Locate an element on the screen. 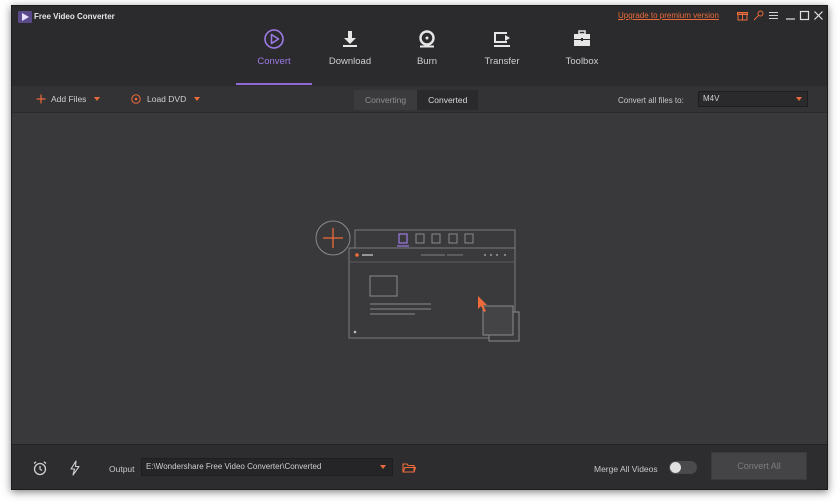  menu-icon is located at coordinates (773, 15).